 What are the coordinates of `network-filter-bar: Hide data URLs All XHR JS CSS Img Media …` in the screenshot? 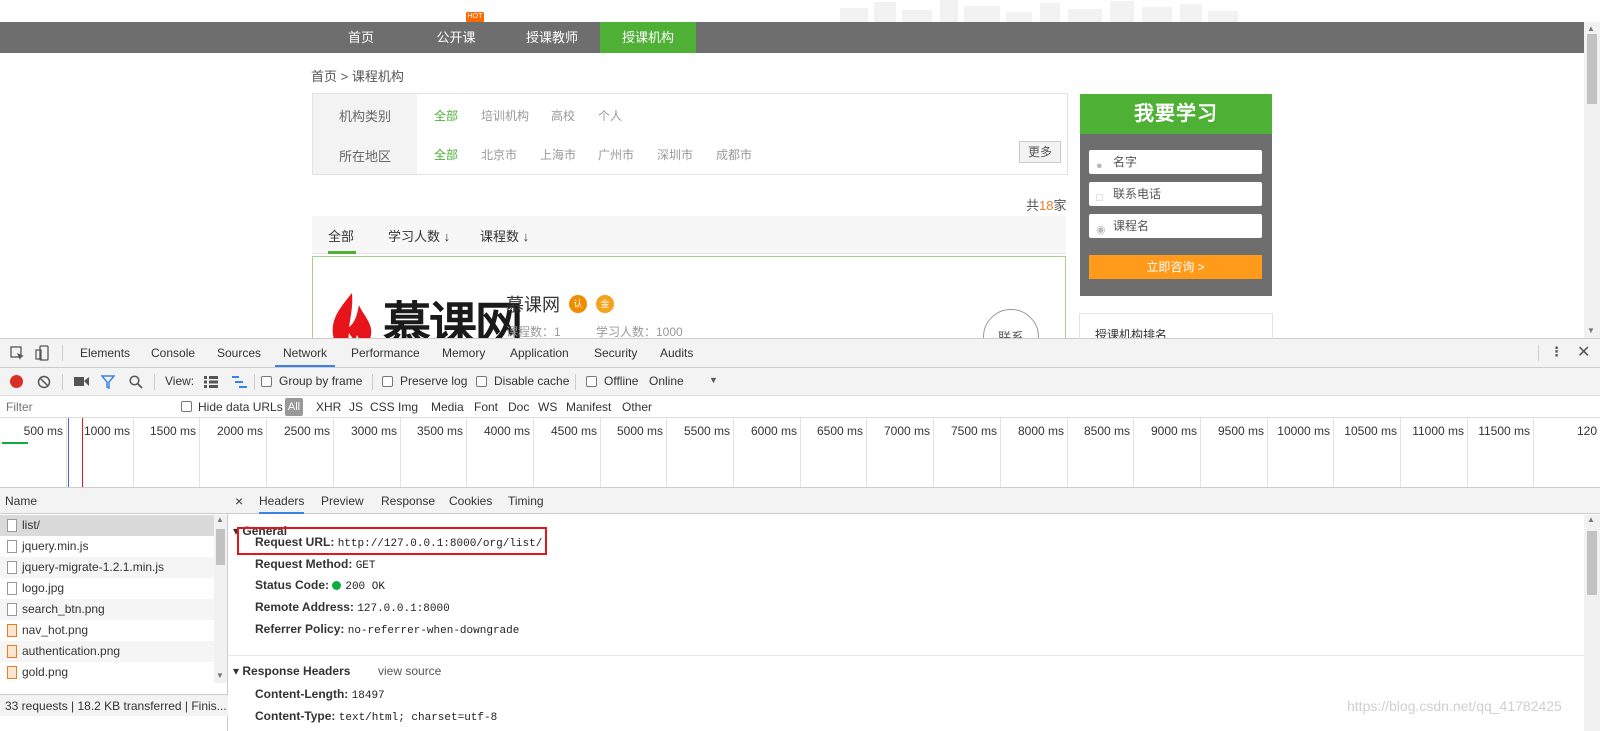 It's located at (800, 407).